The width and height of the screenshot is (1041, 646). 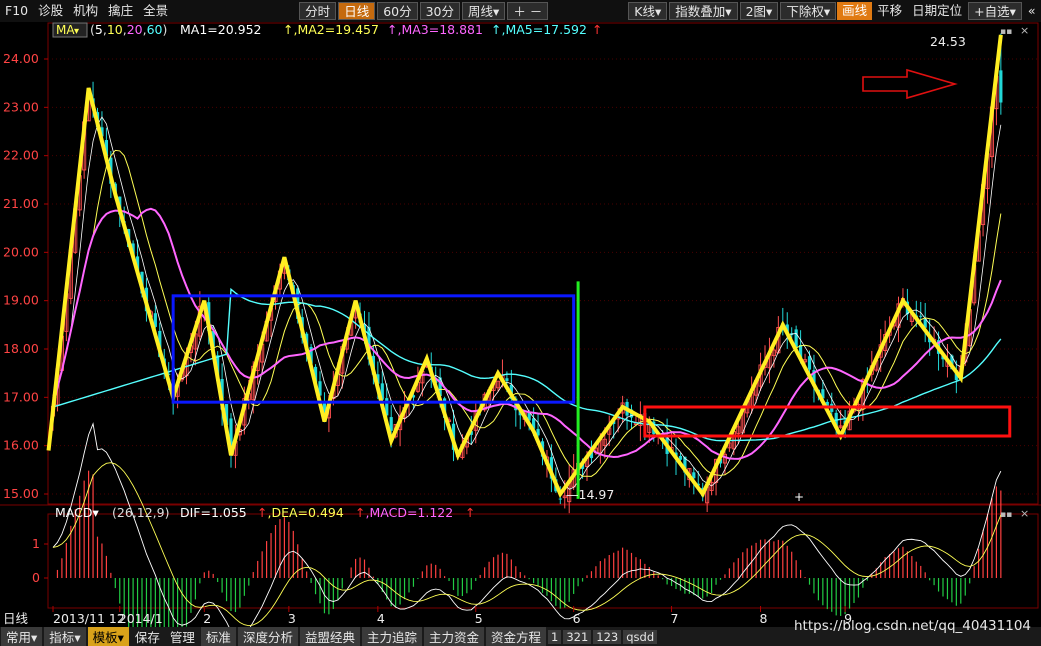 I want to click on y-tick-label: 15.00, so click(x=21, y=493).